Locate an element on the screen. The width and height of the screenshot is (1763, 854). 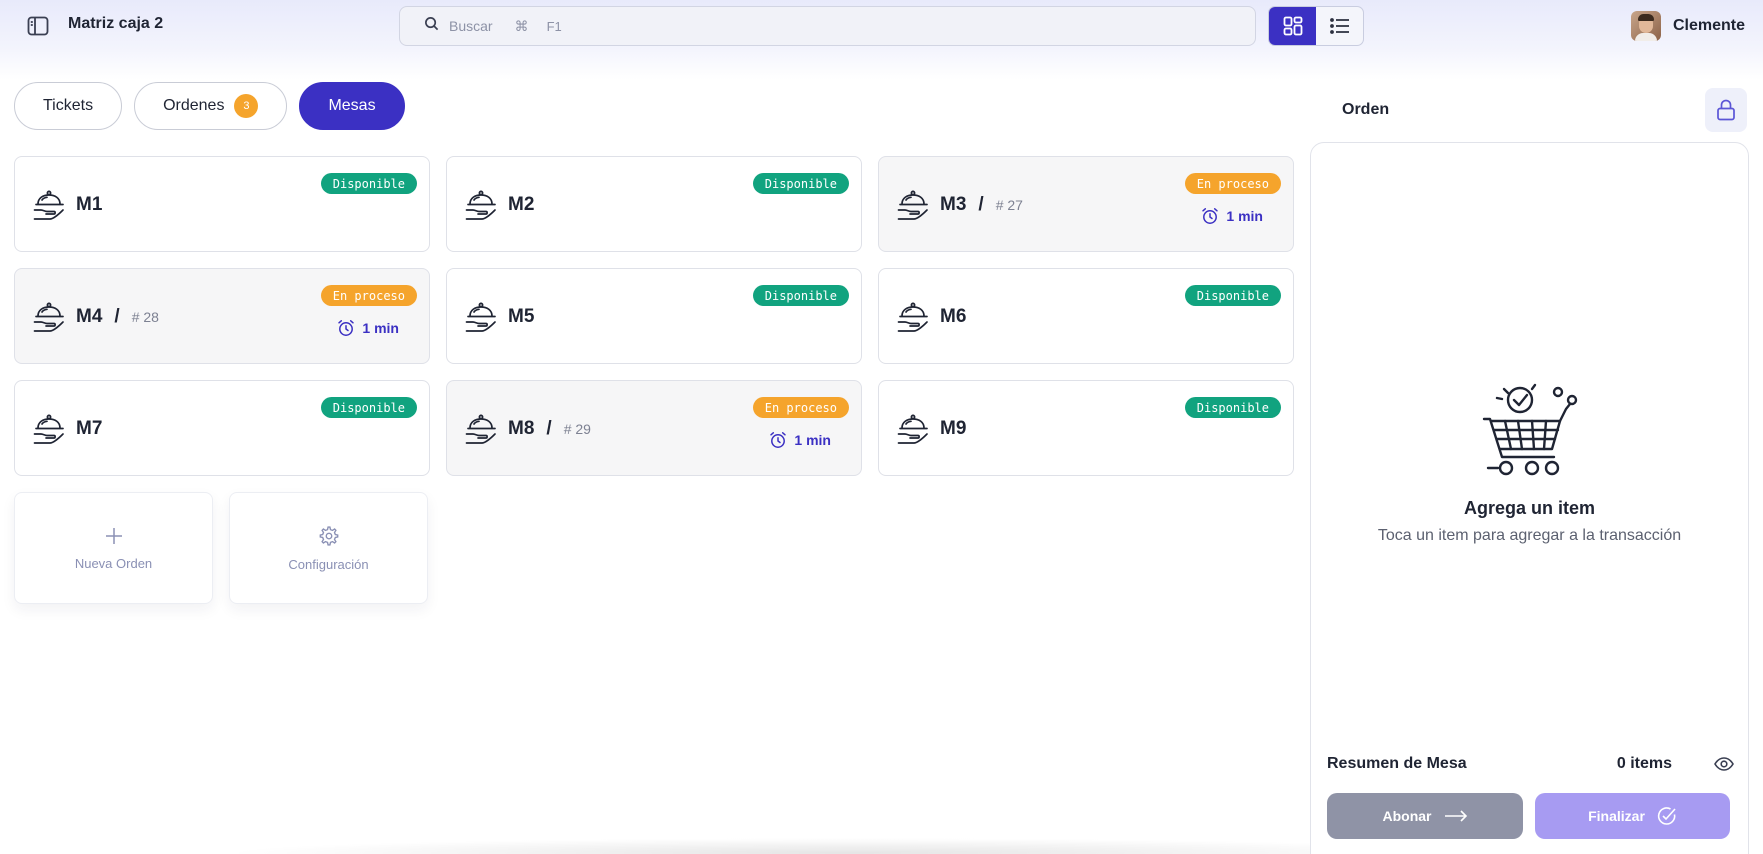
tab-mesas: Mesas is located at coordinates (352, 106).